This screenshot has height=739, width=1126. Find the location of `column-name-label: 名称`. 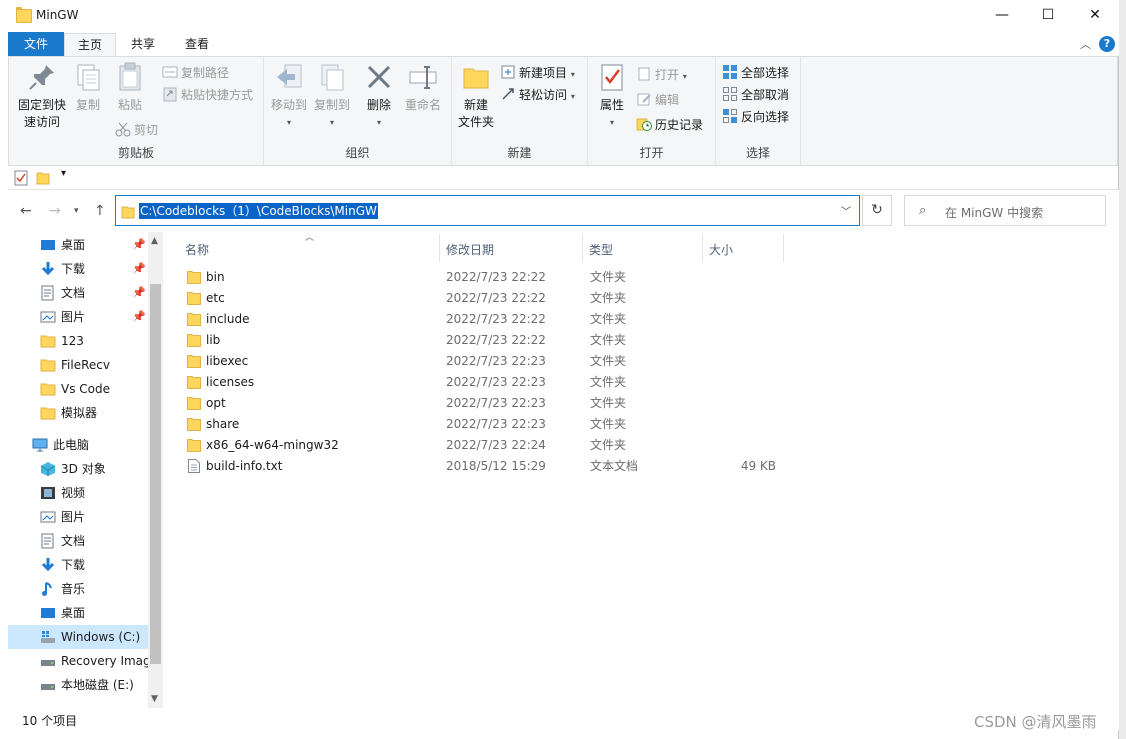

column-name-label: 名称 is located at coordinates (197, 250).